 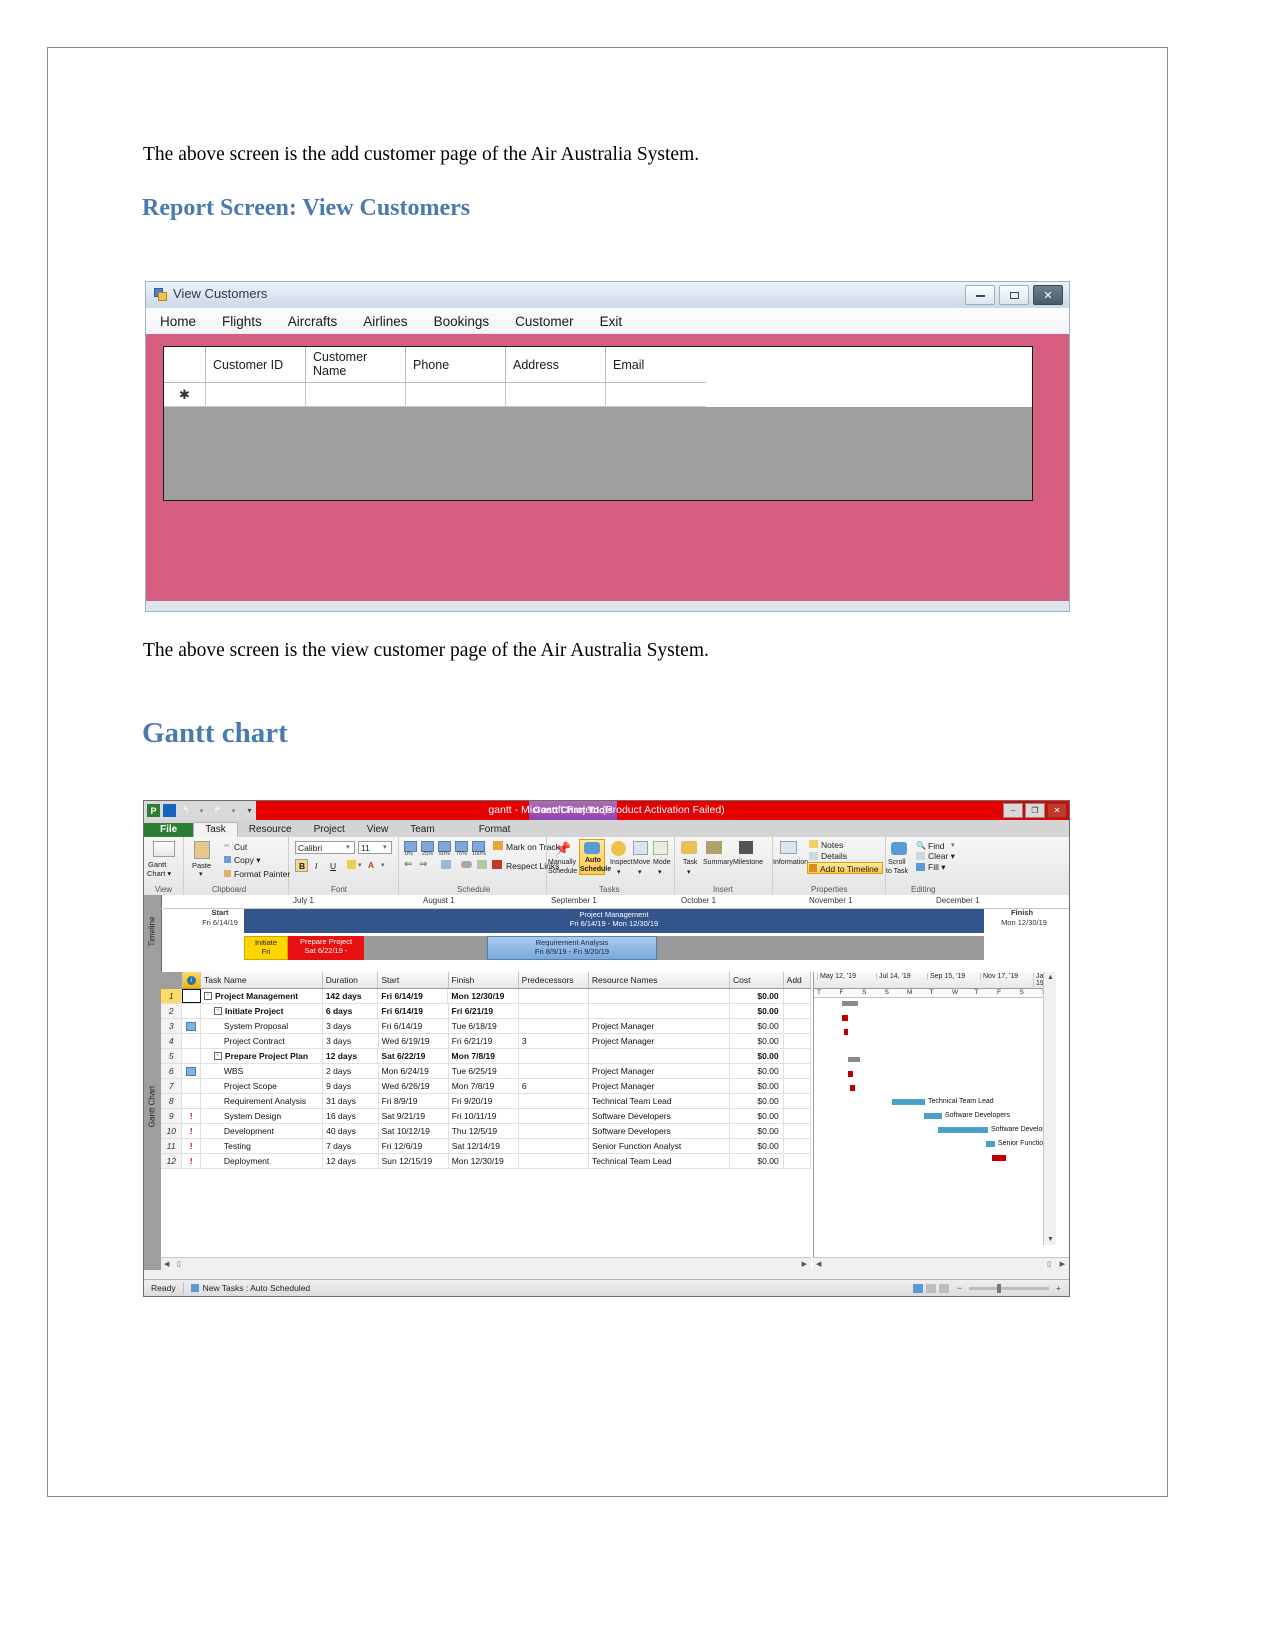 I want to click on paste-label: Paste, so click(x=201, y=865).